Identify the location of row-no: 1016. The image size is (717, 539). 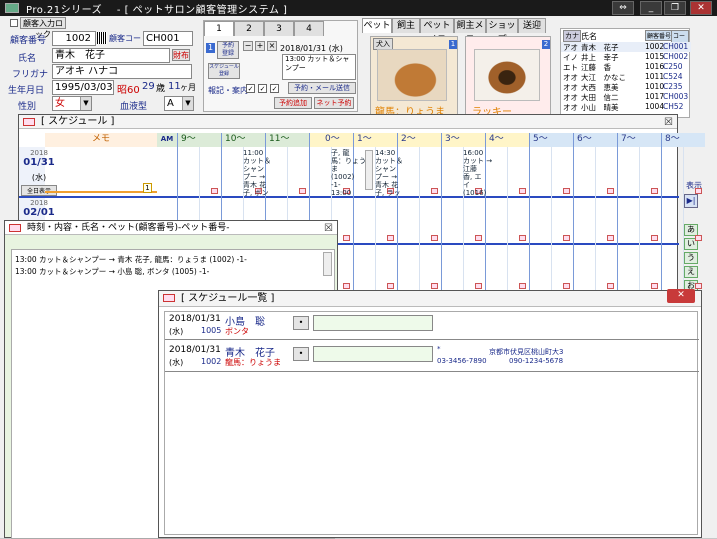
(655, 66).